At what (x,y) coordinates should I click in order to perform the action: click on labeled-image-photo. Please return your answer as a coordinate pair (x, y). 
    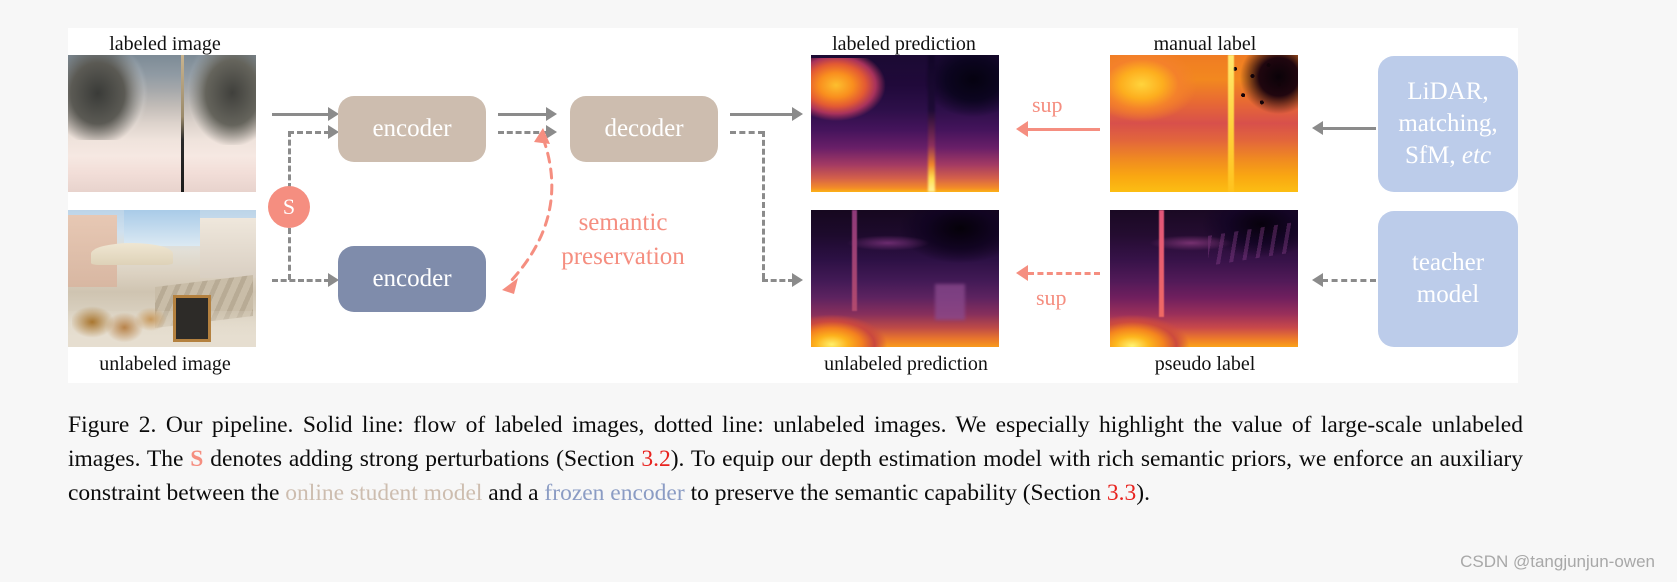
    Looking at the image, I should click on (162, 123).